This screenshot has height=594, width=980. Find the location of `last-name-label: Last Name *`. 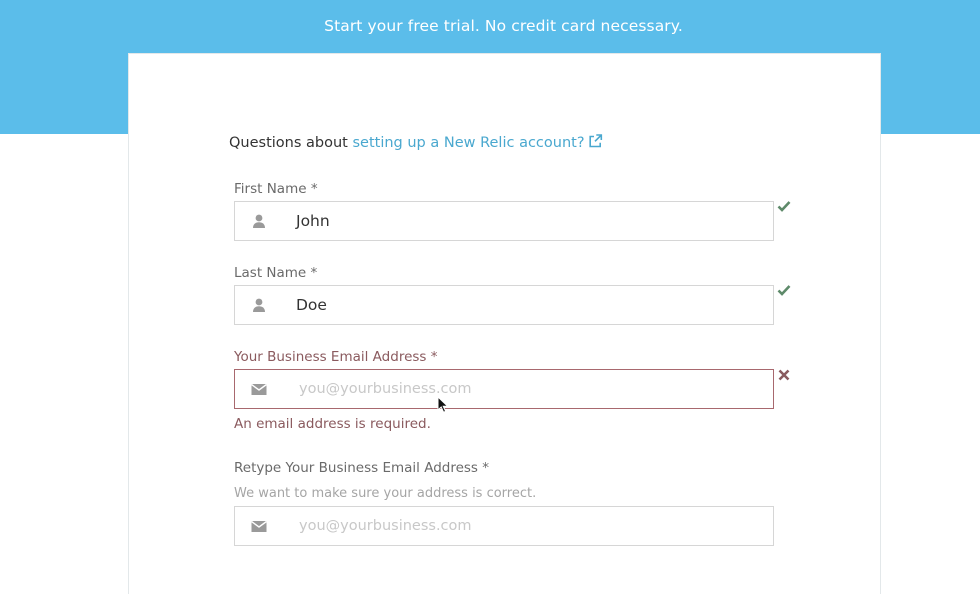

last-name-label: Last Name * is located at coordinates (276, 273).